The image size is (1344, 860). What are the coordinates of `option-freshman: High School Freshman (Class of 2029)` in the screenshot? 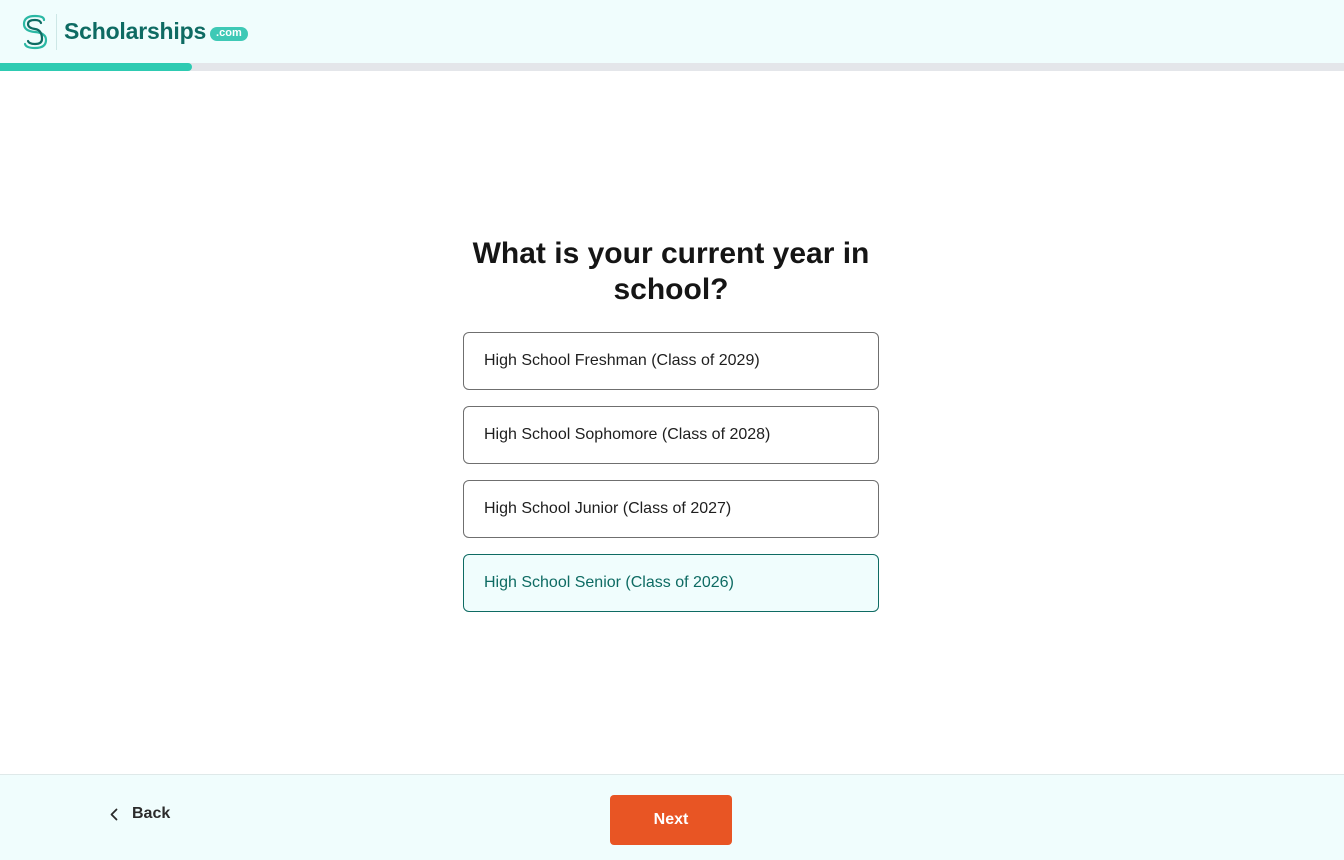 It's located at (671, 361).